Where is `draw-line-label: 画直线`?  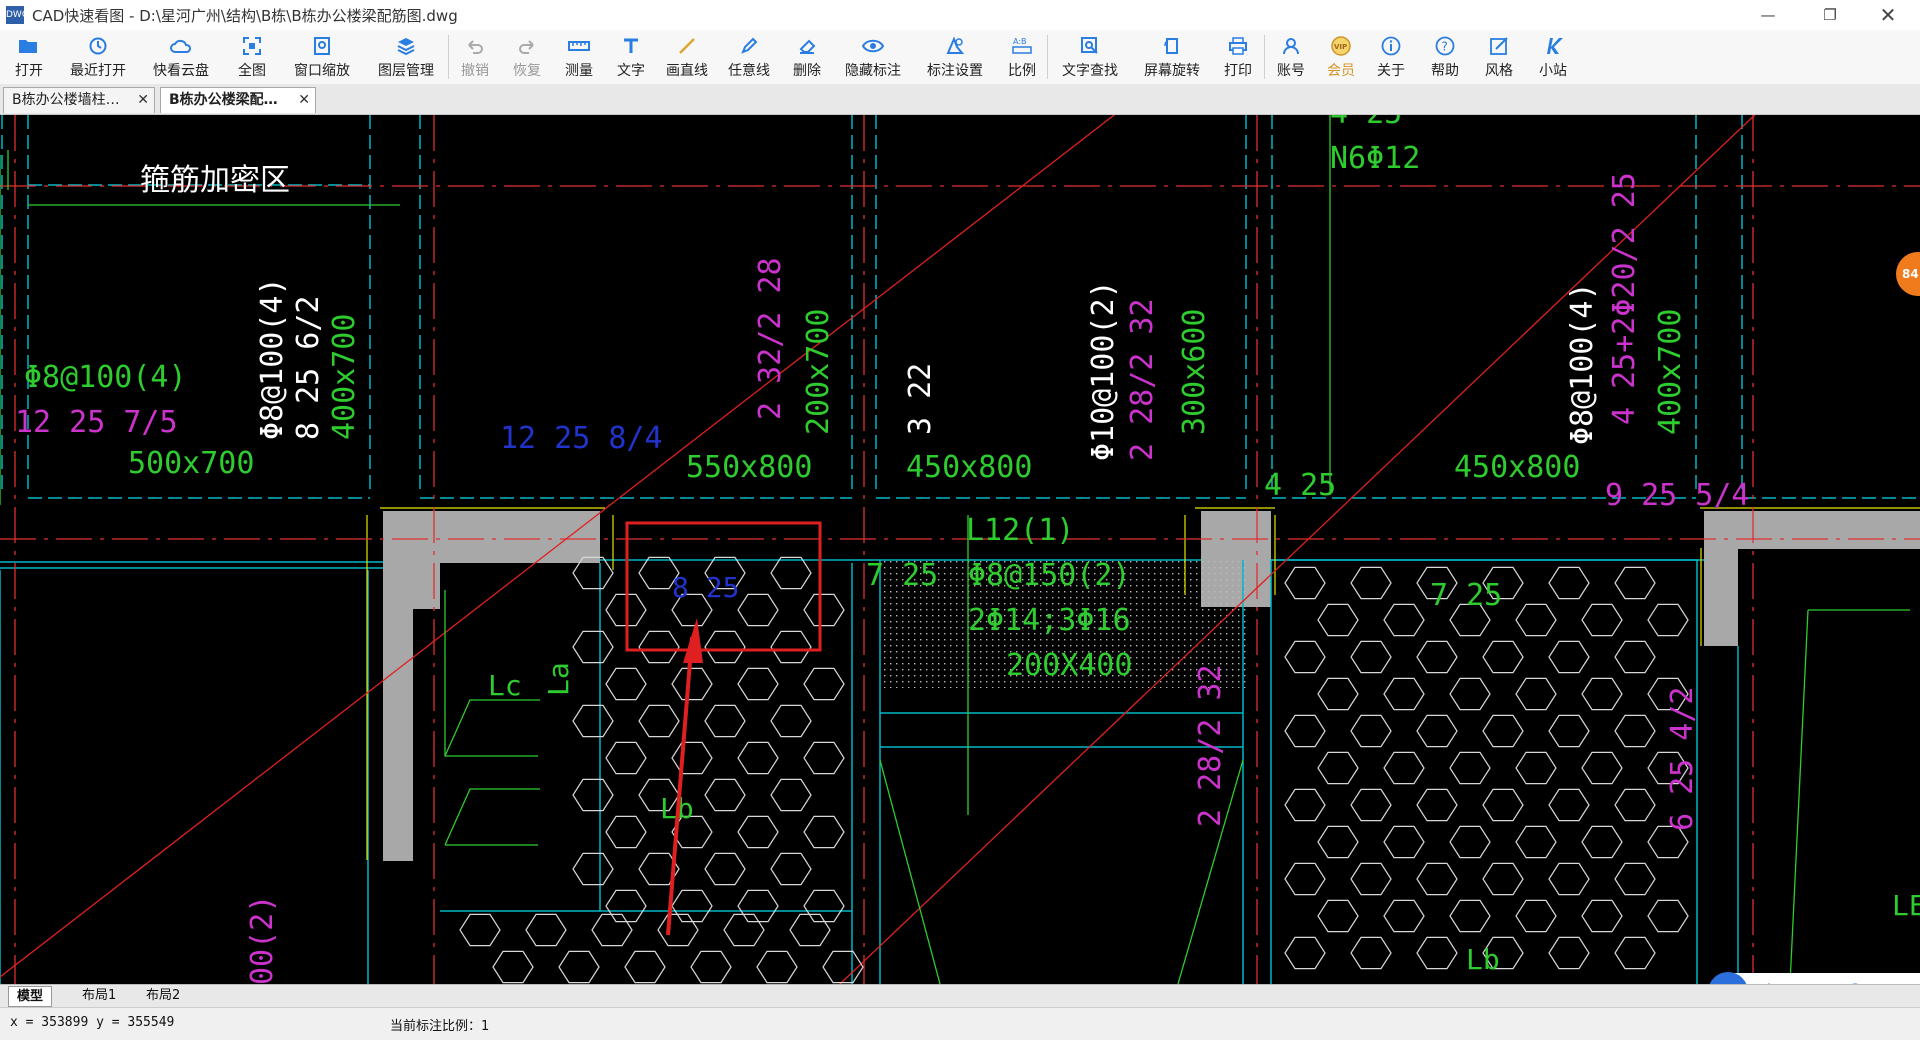
draw-line-label: 画直线 is located at coordinates (687, 71).